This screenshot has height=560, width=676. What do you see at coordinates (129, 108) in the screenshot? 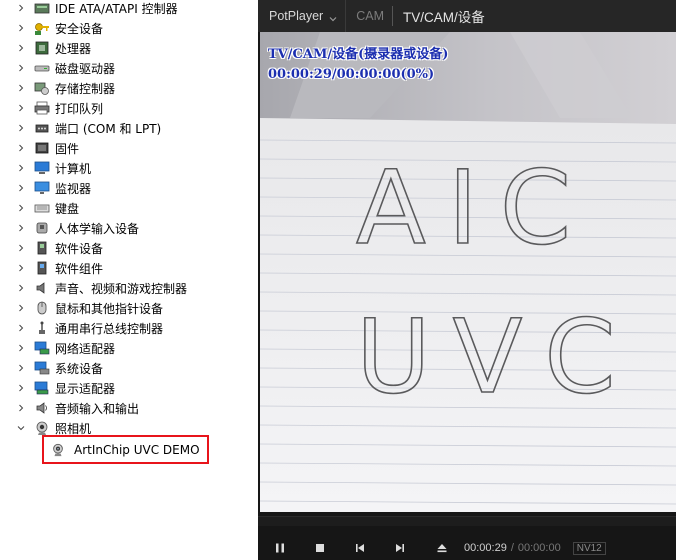
I see `tree-item-category: 打印队列` at bounding box center [129, 108].